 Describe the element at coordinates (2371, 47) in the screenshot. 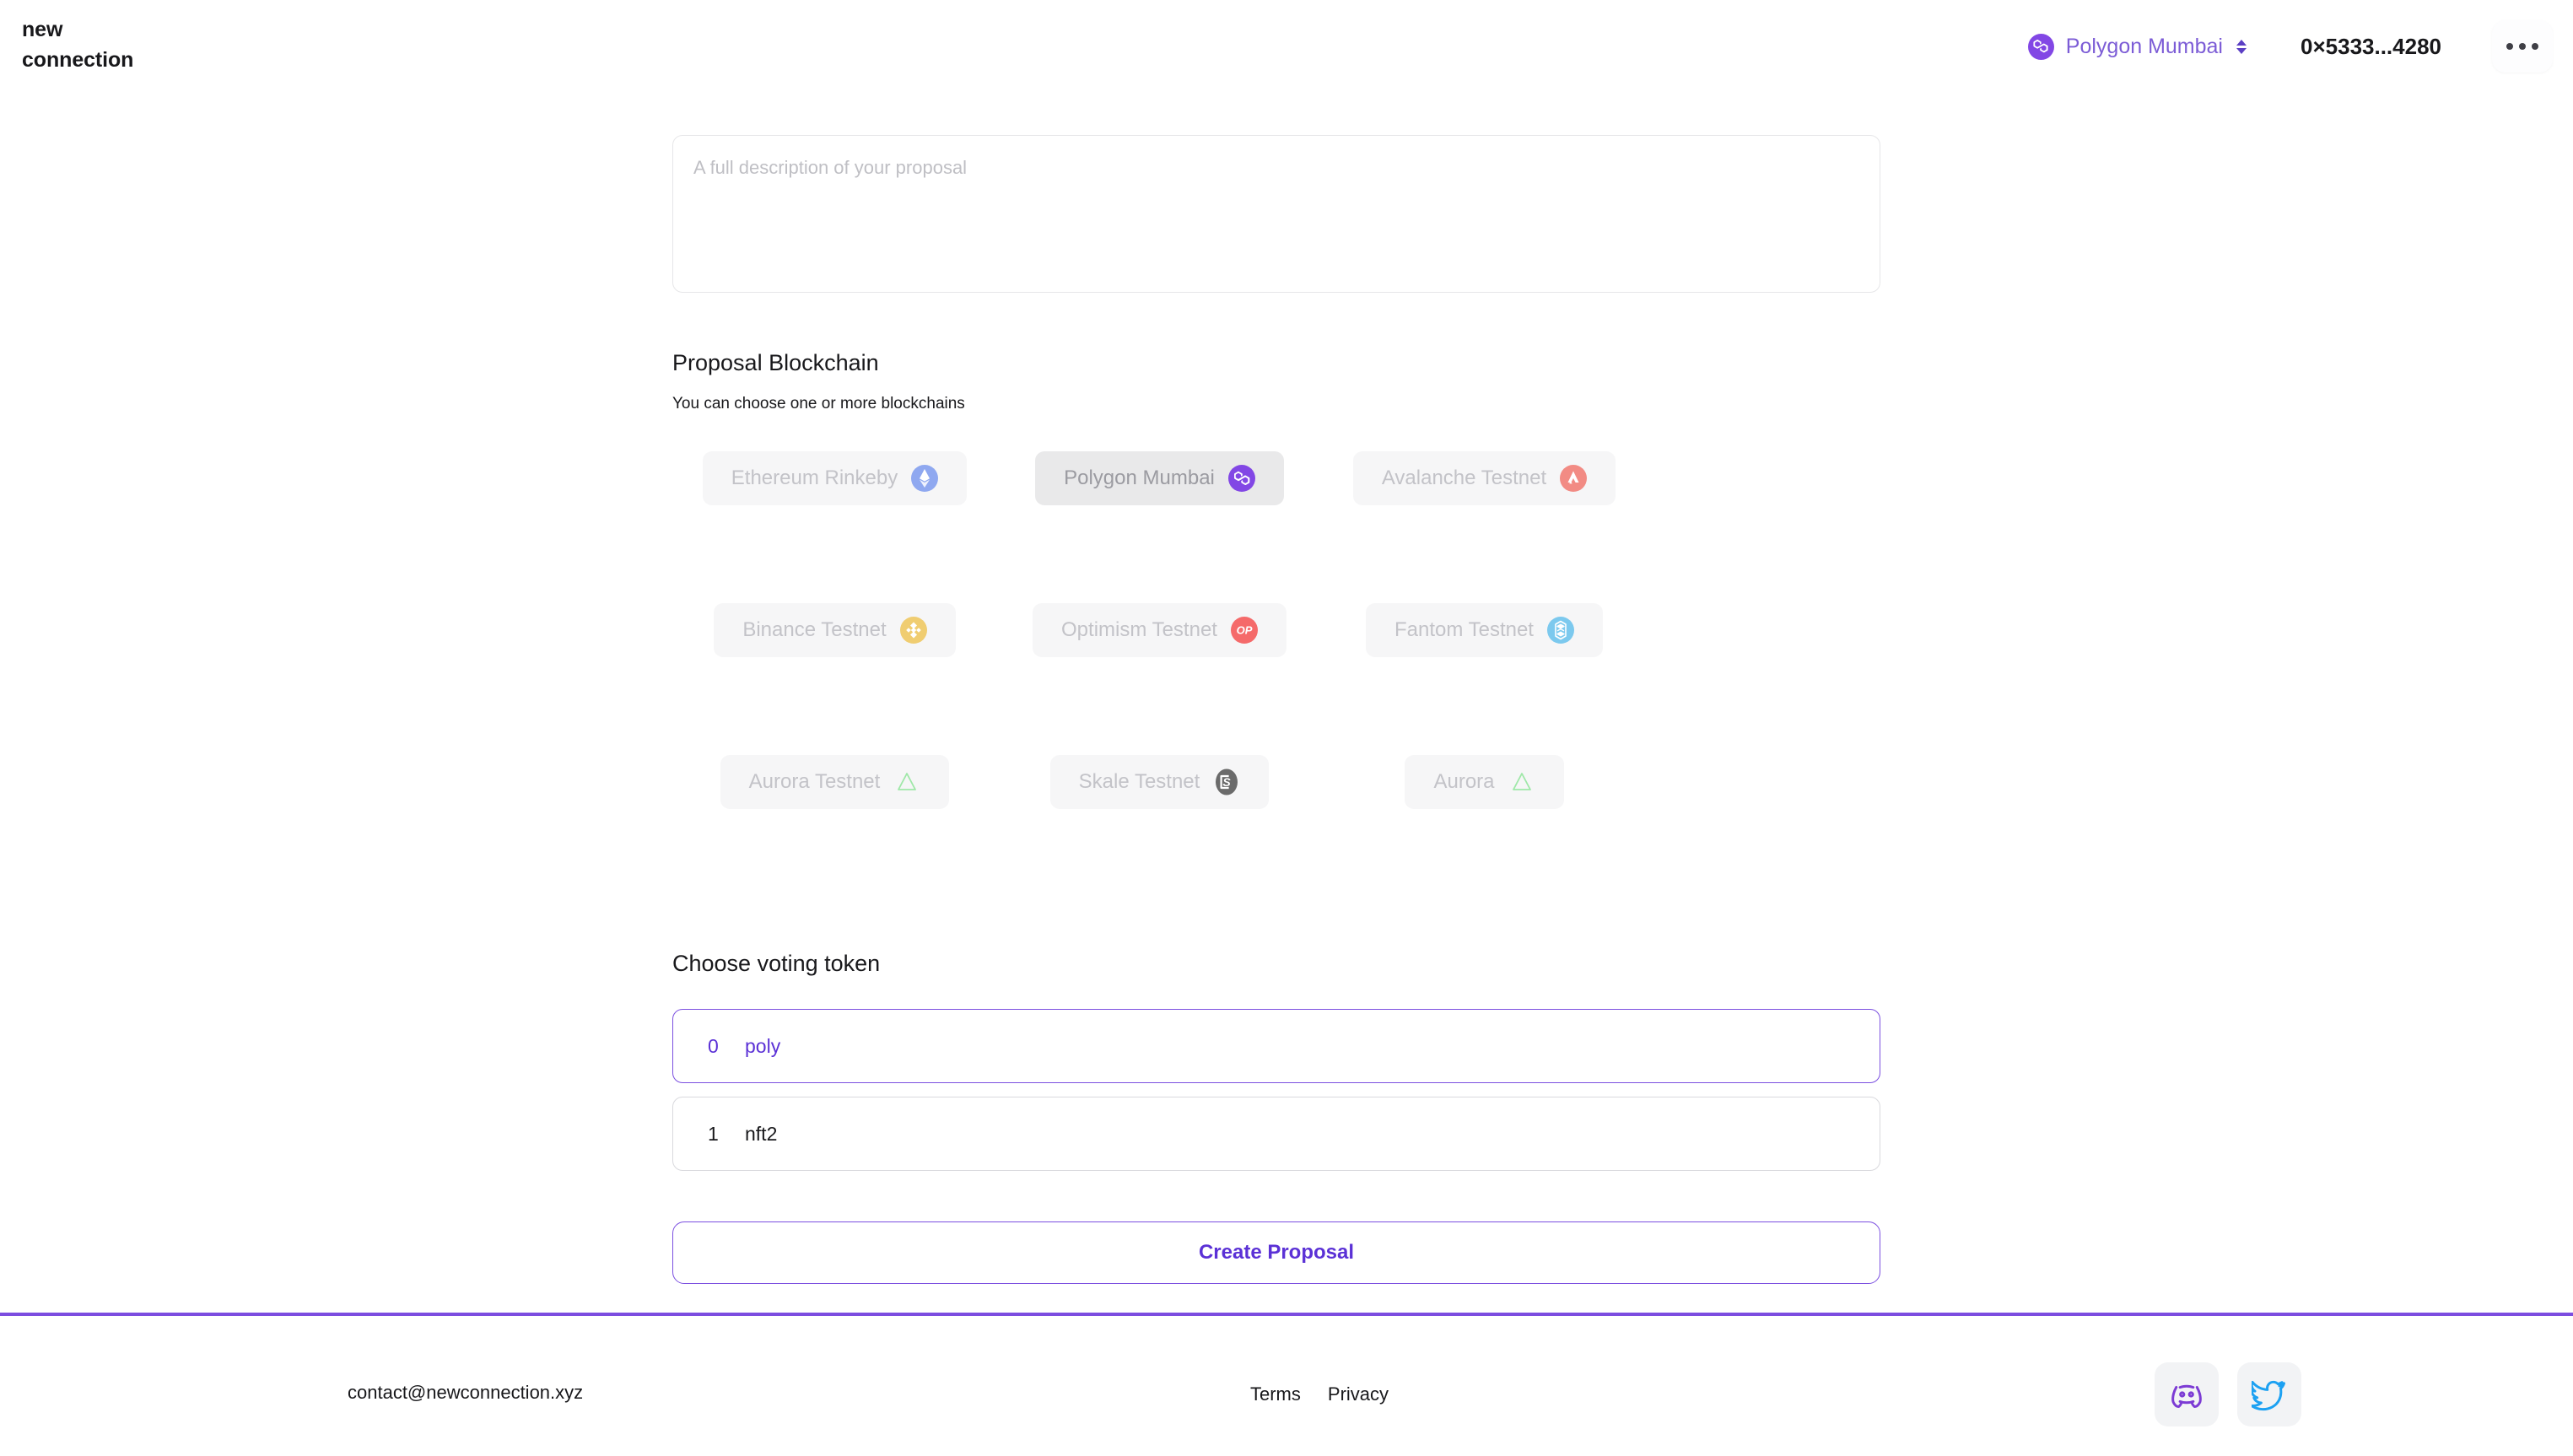

I see `wallet-address: 0×5333...4280` at that location.